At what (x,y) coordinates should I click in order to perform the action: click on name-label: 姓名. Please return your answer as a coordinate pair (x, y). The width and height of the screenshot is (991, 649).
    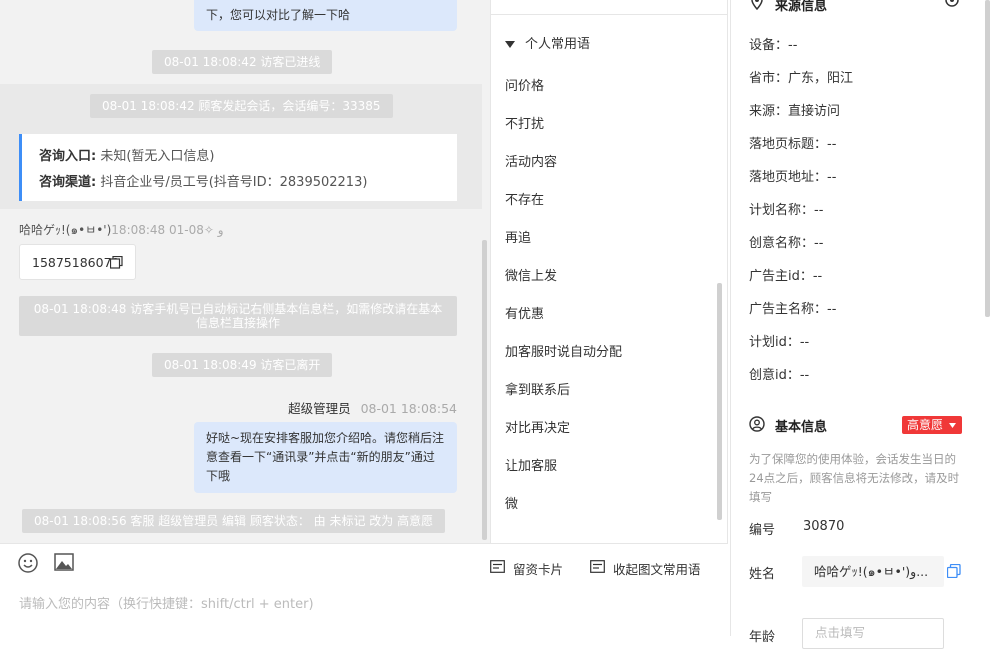
    Looking at the image, I should click on (762, 574).